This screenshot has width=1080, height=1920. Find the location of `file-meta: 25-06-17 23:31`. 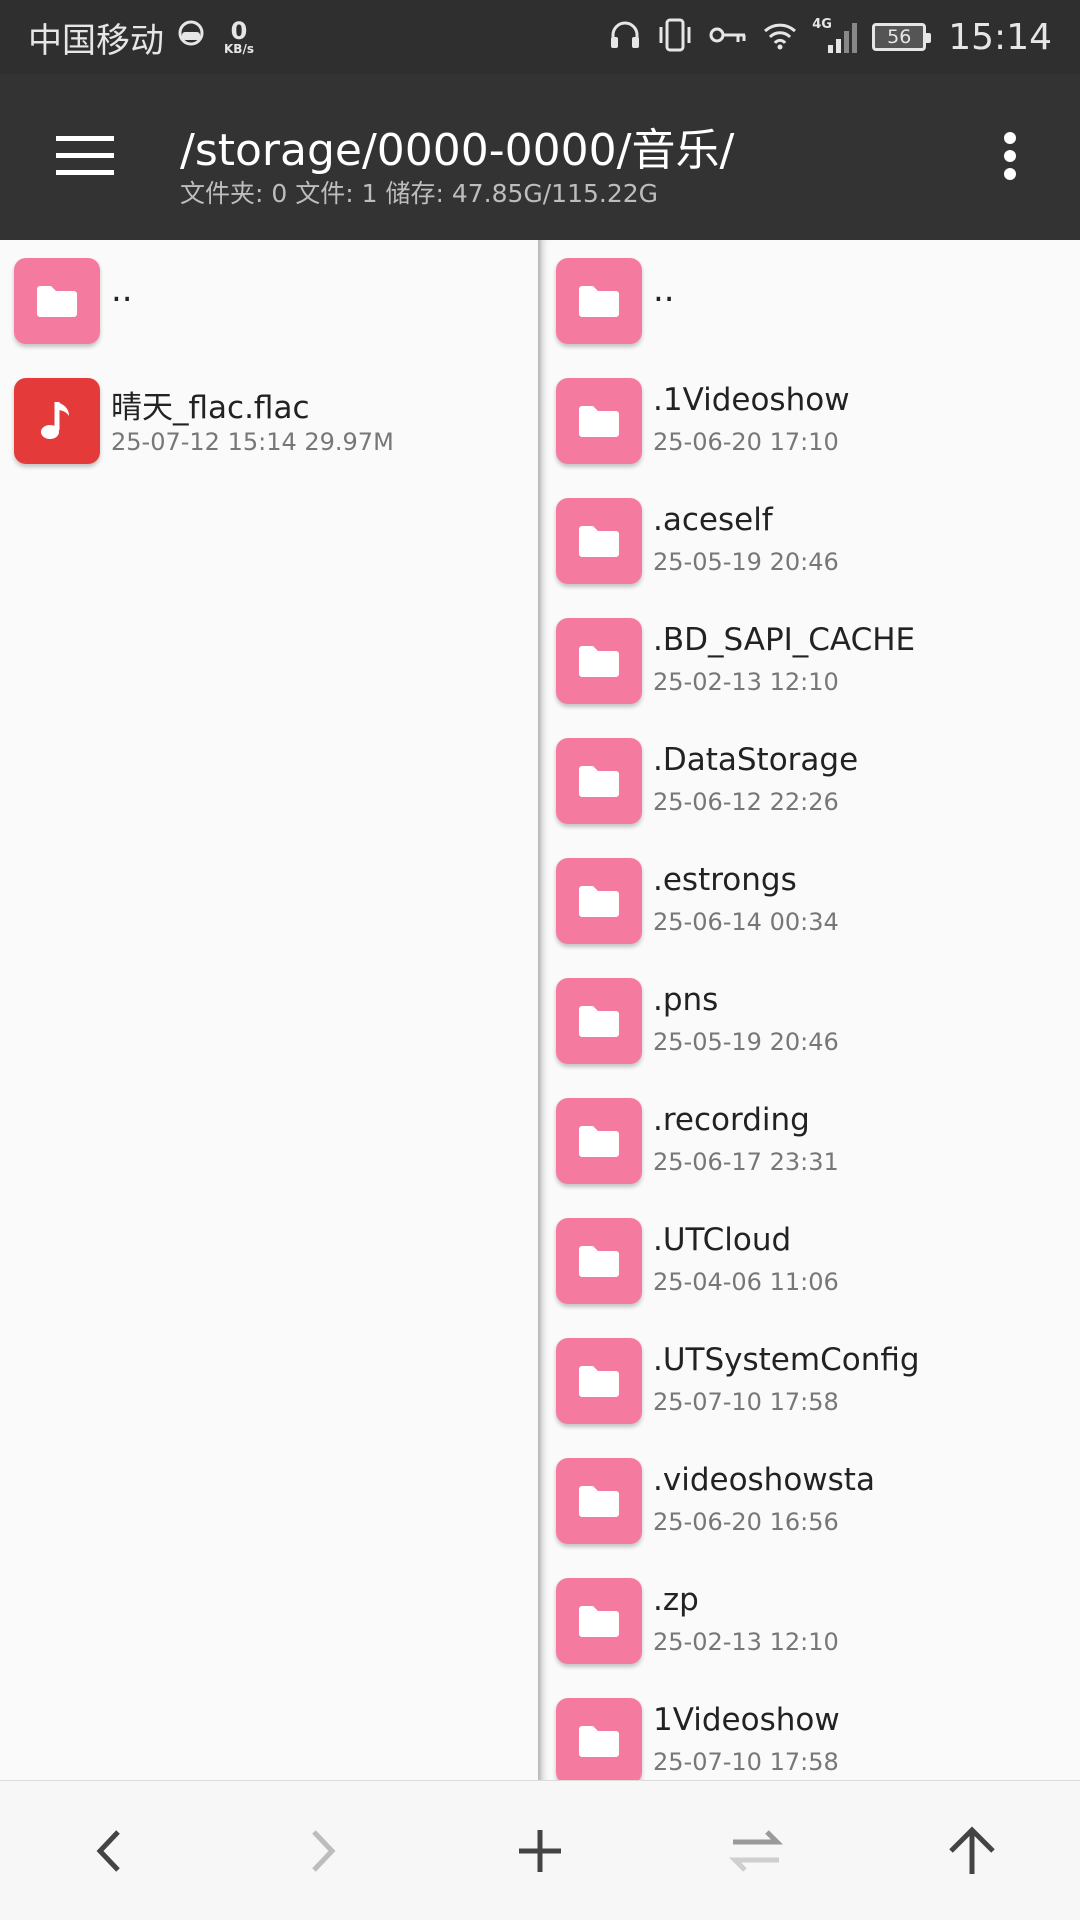

file-meta: 25-06-17 23:31 is located at coordinates (746, 1162).